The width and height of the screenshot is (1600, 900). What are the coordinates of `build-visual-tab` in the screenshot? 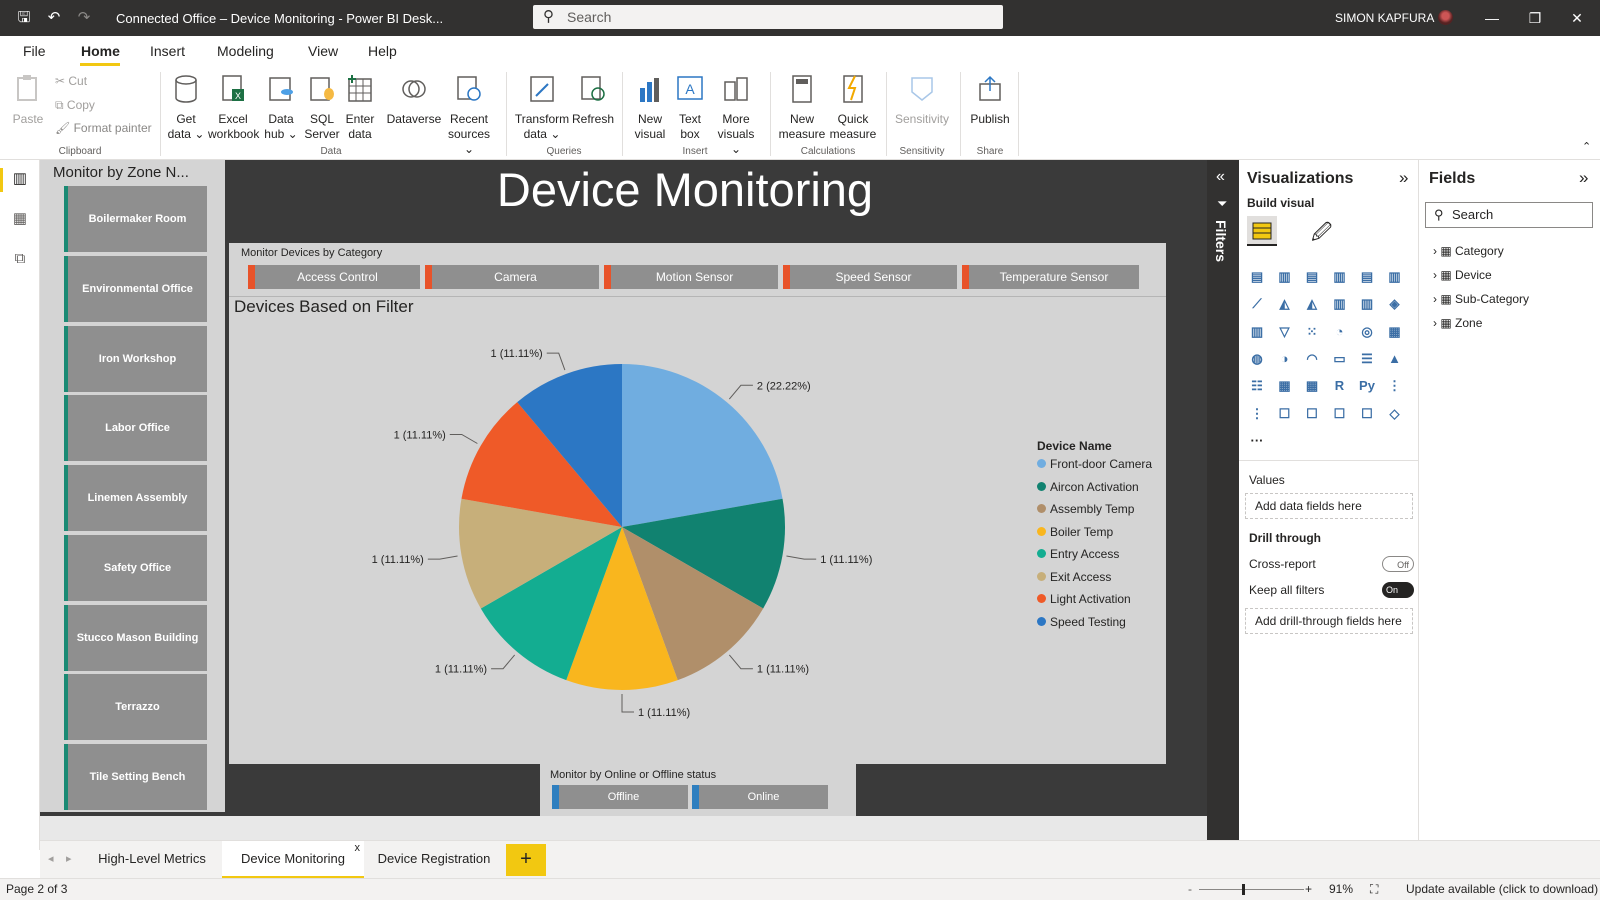 It's located at (1262, 231).